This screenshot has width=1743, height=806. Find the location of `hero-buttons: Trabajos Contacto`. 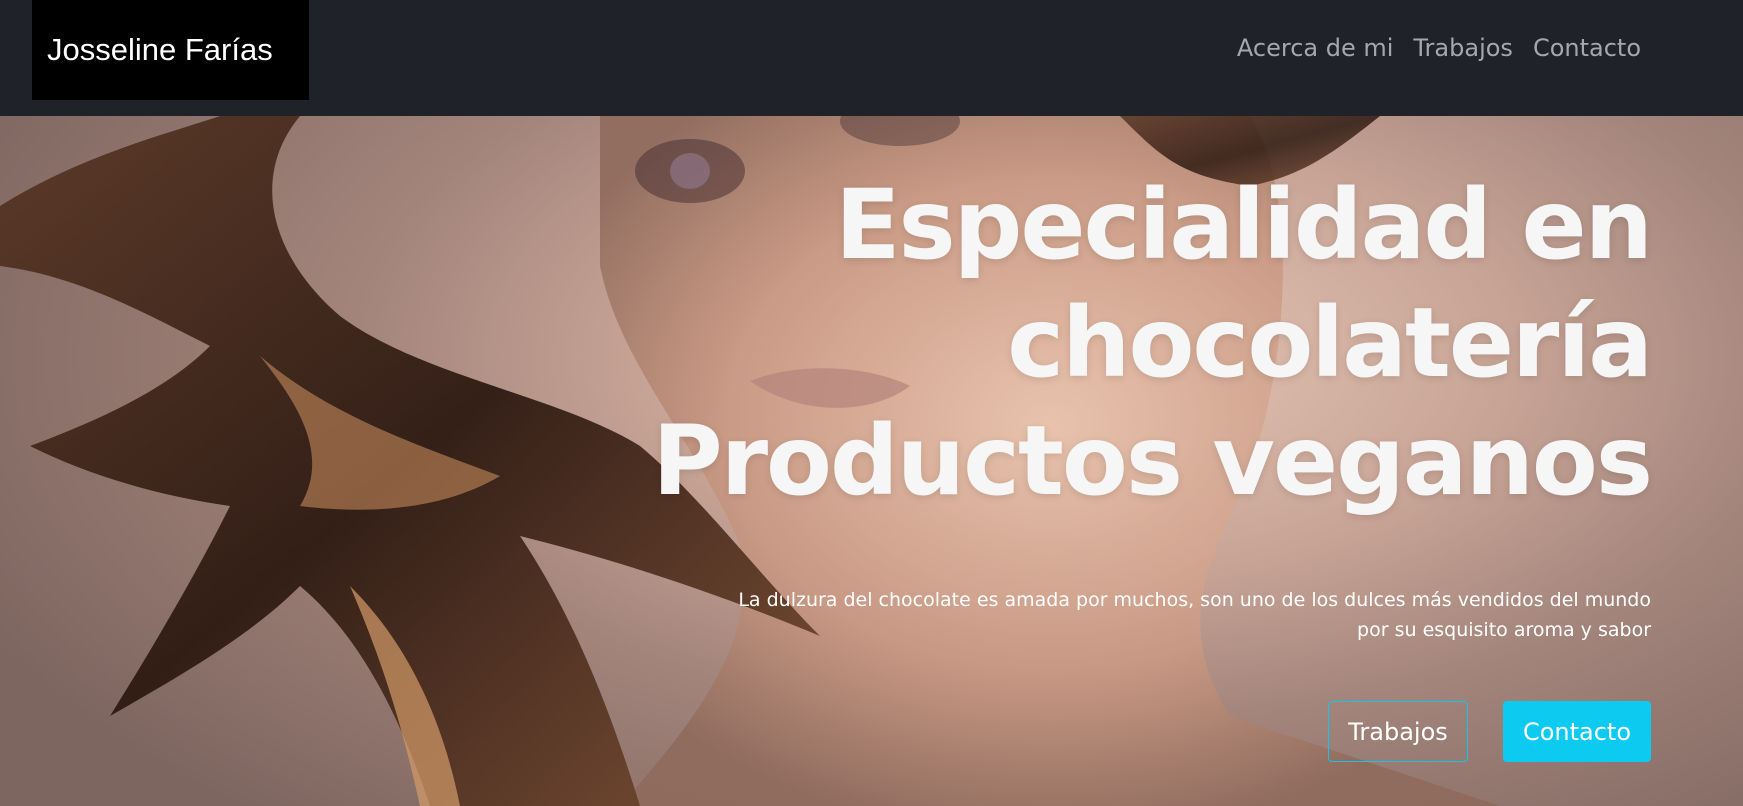

hero-buttons: Trabajos Contacto is located at coordinates (1489, 731).